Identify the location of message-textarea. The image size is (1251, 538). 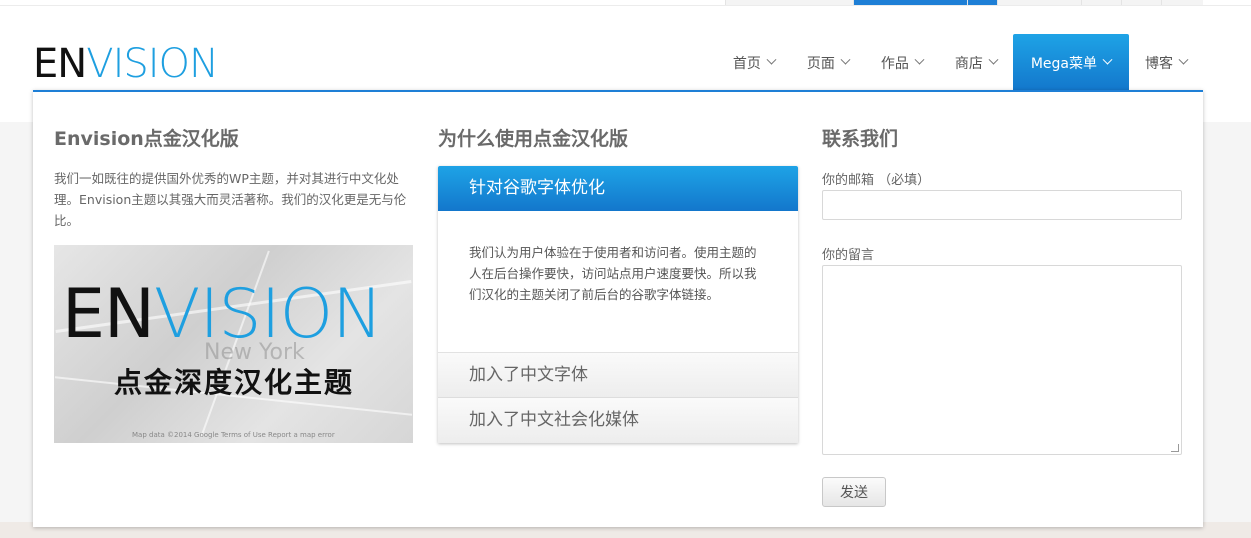
(1002, 360).